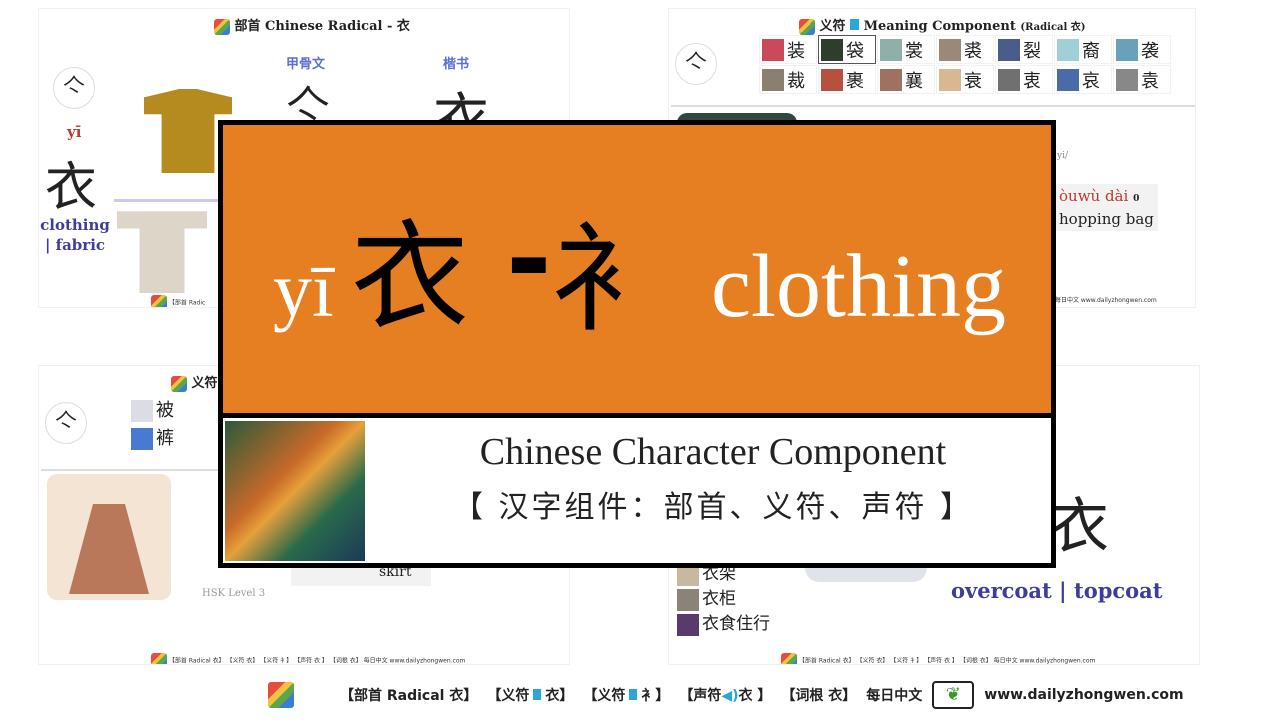 This screenshot has width=1280, height=720. What do you see at coordinates (953, 695) in the screenshot?
I see `leaf-icon: ❦` at bounding box center [953, 695].